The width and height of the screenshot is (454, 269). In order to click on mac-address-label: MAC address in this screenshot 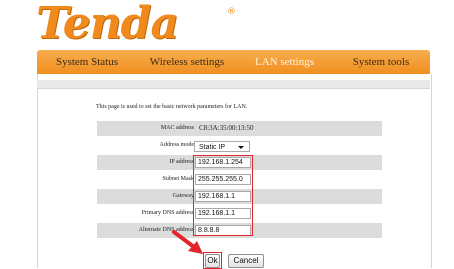, I will do `click(177, 128)`.